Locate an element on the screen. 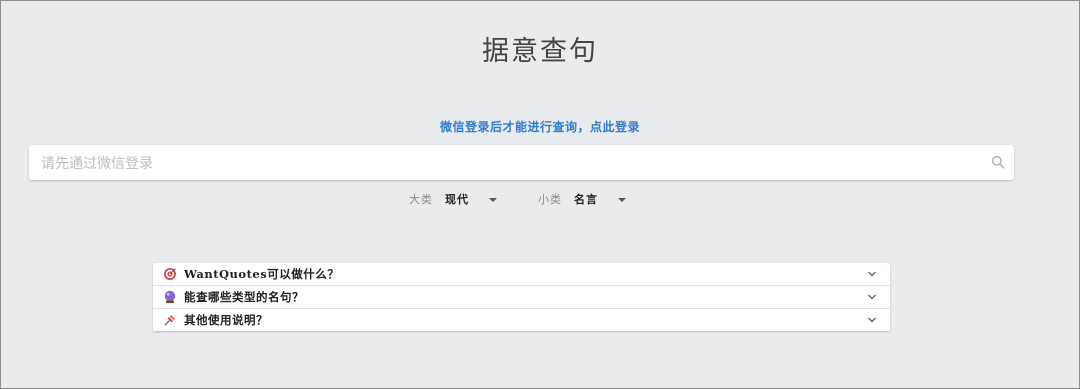 The width and height of the screenshot is (1080, 389). search-input is located at coordinates (511, 163).